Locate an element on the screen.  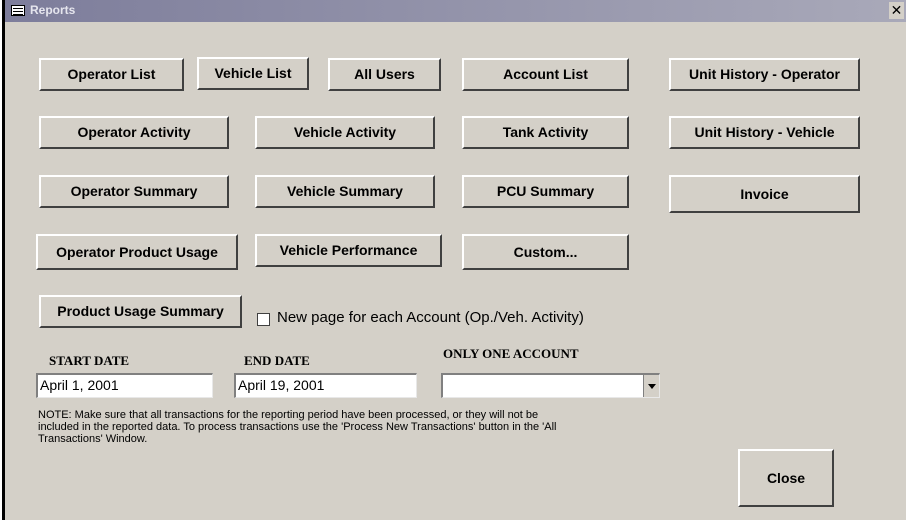
operator-list-button: Operator List is located at coordinates (111, 74).